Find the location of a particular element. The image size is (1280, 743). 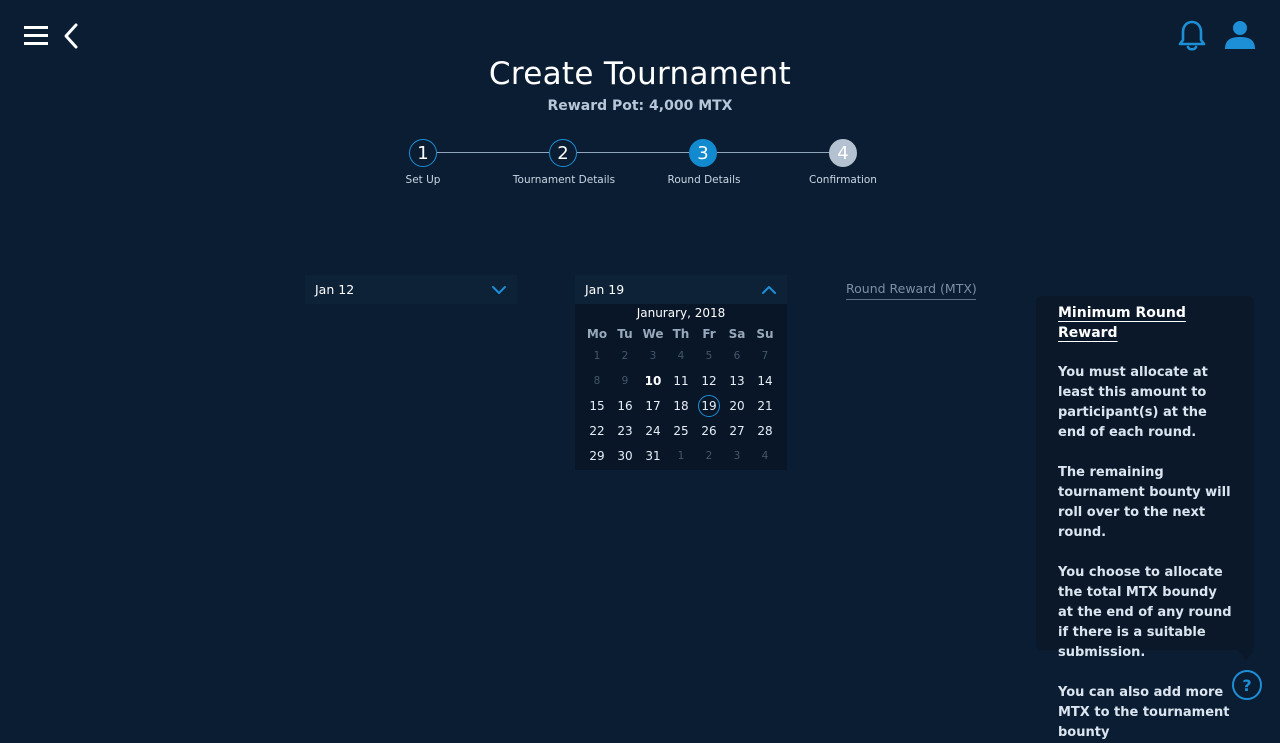

calendar-day-number: 11 is located at coordinates (681, 381).